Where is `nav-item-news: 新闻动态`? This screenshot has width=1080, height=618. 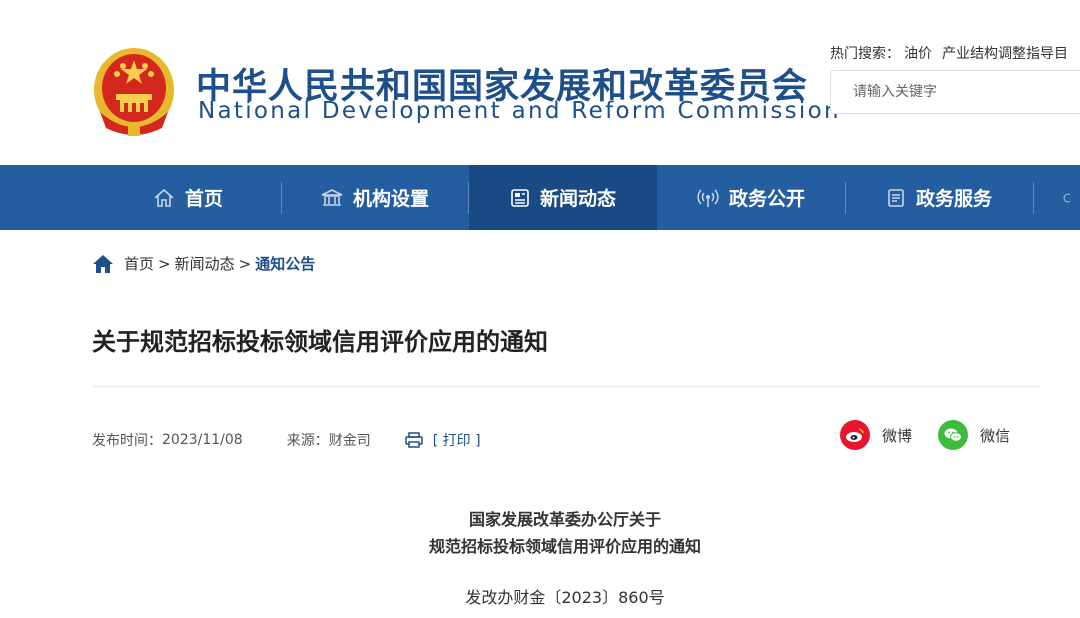
nav-item-news: 新闻动态 is located at coordinates (563, 197).